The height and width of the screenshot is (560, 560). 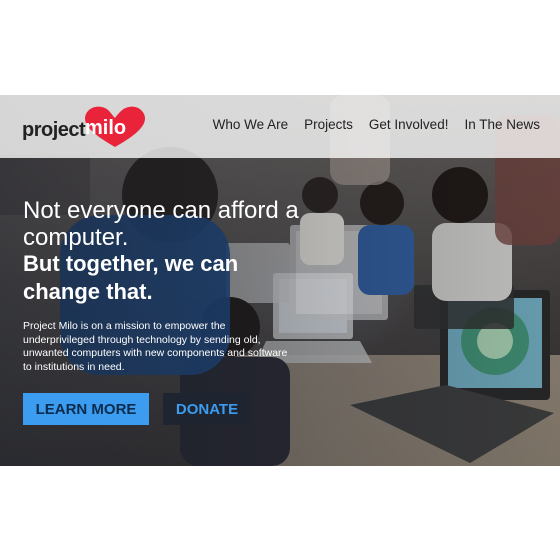 I want to click on logo-text-milo: milo, so click(x=106, y=128).